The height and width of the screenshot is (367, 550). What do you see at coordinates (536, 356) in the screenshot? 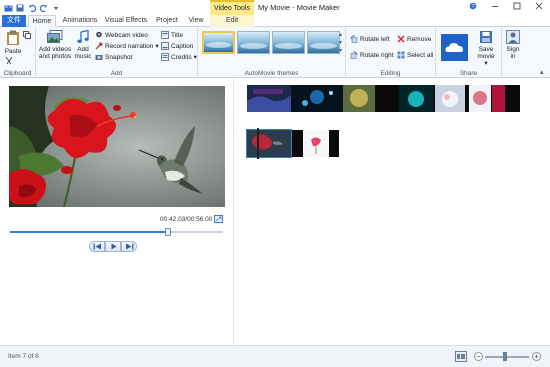
I see `zoom-in-button: +` at bounding box center [536, 356].